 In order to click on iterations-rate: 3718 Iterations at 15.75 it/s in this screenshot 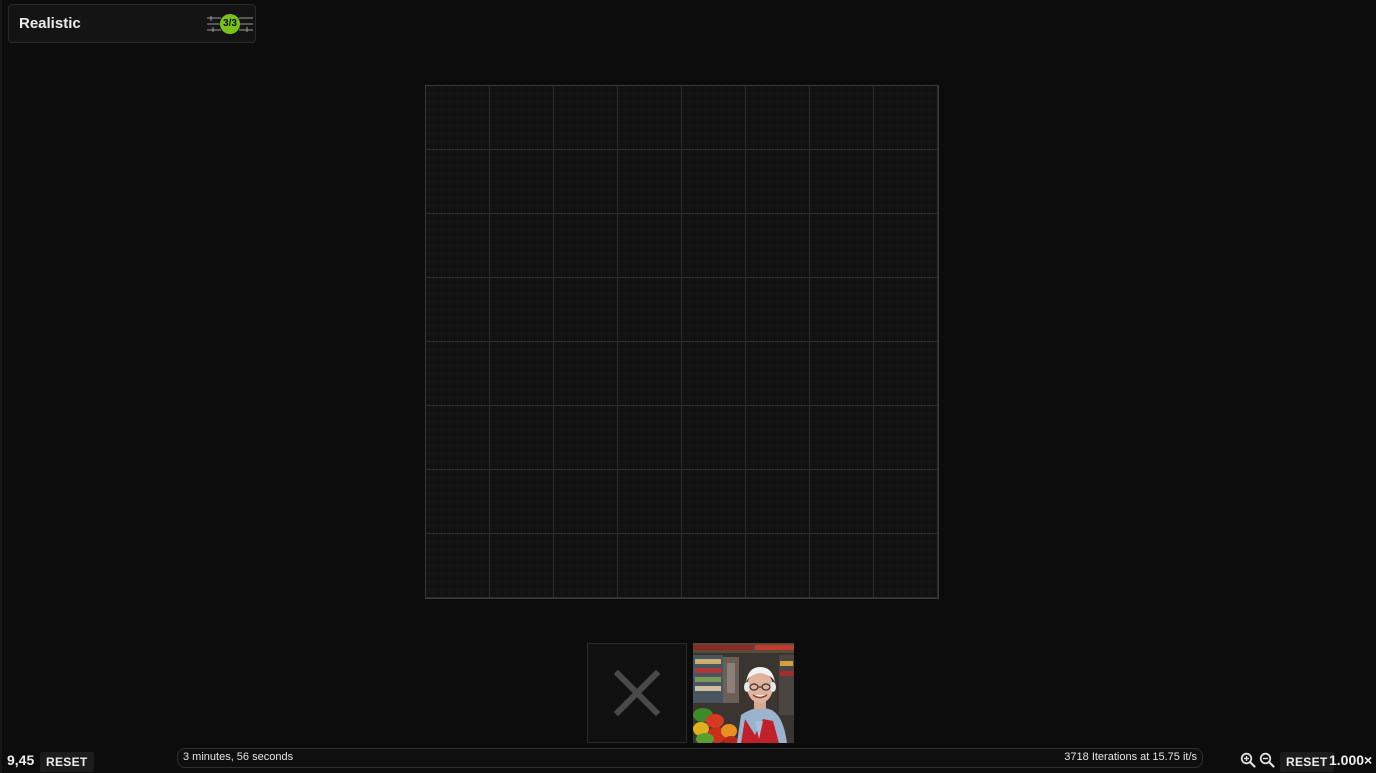, I will do `click(1130, 757)`.